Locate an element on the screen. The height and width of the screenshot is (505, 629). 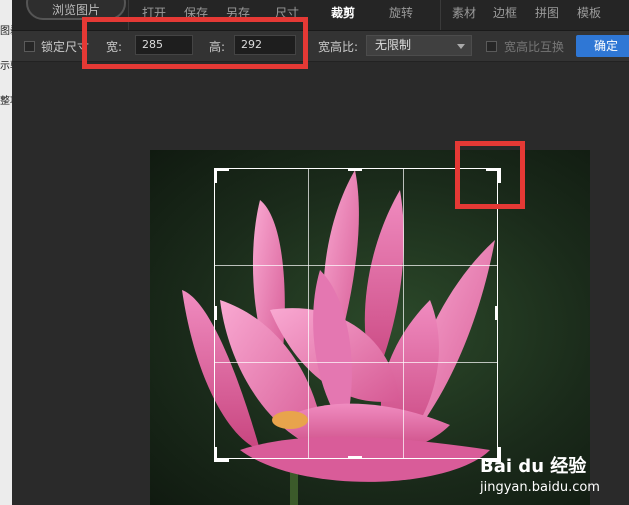
tab-border: 边框 is located at coordinates (505, 12).